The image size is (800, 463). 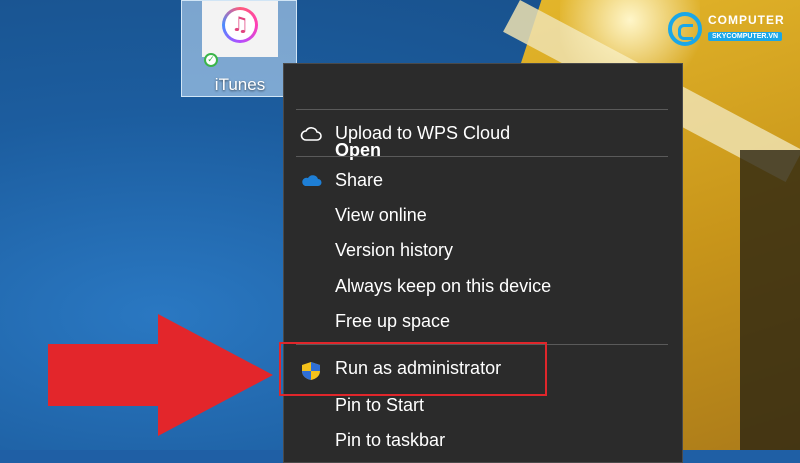 What do you see at coordinates (160, 375) in the screenshot?
I see `red-arrow-icon` at bounding box center [160, 375].